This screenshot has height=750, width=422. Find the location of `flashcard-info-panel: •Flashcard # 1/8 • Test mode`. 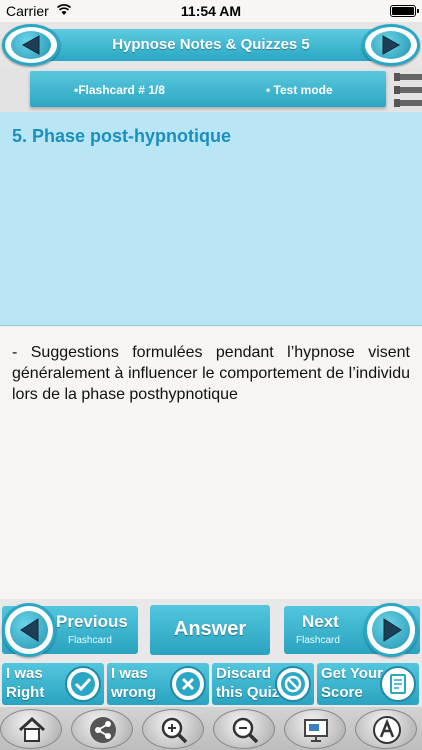

flashcard-info-panel: •Flashcard # 1/8 • Test mode is located at coordinates (208, 89).